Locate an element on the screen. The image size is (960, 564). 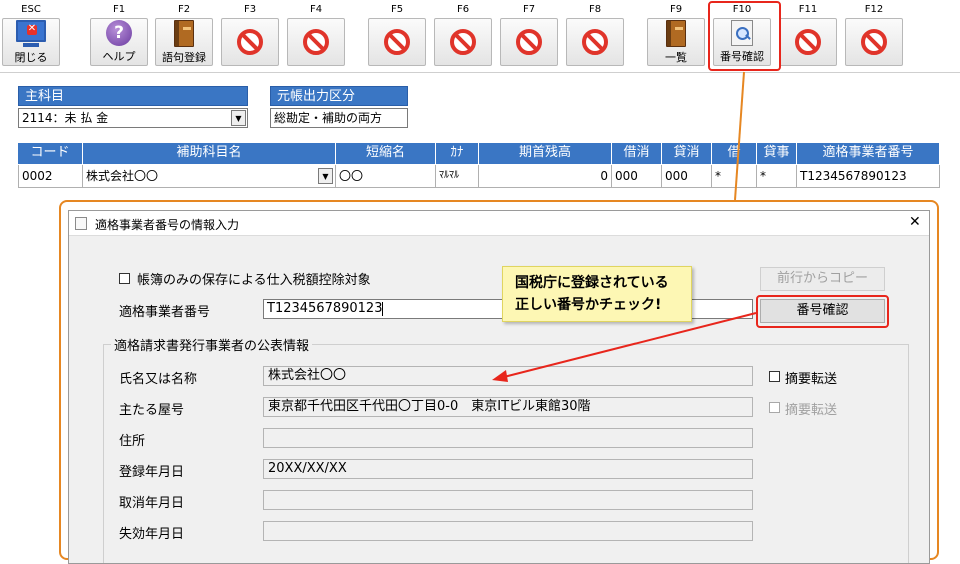
verify-arrow-line is located at coordinates (628, 345).